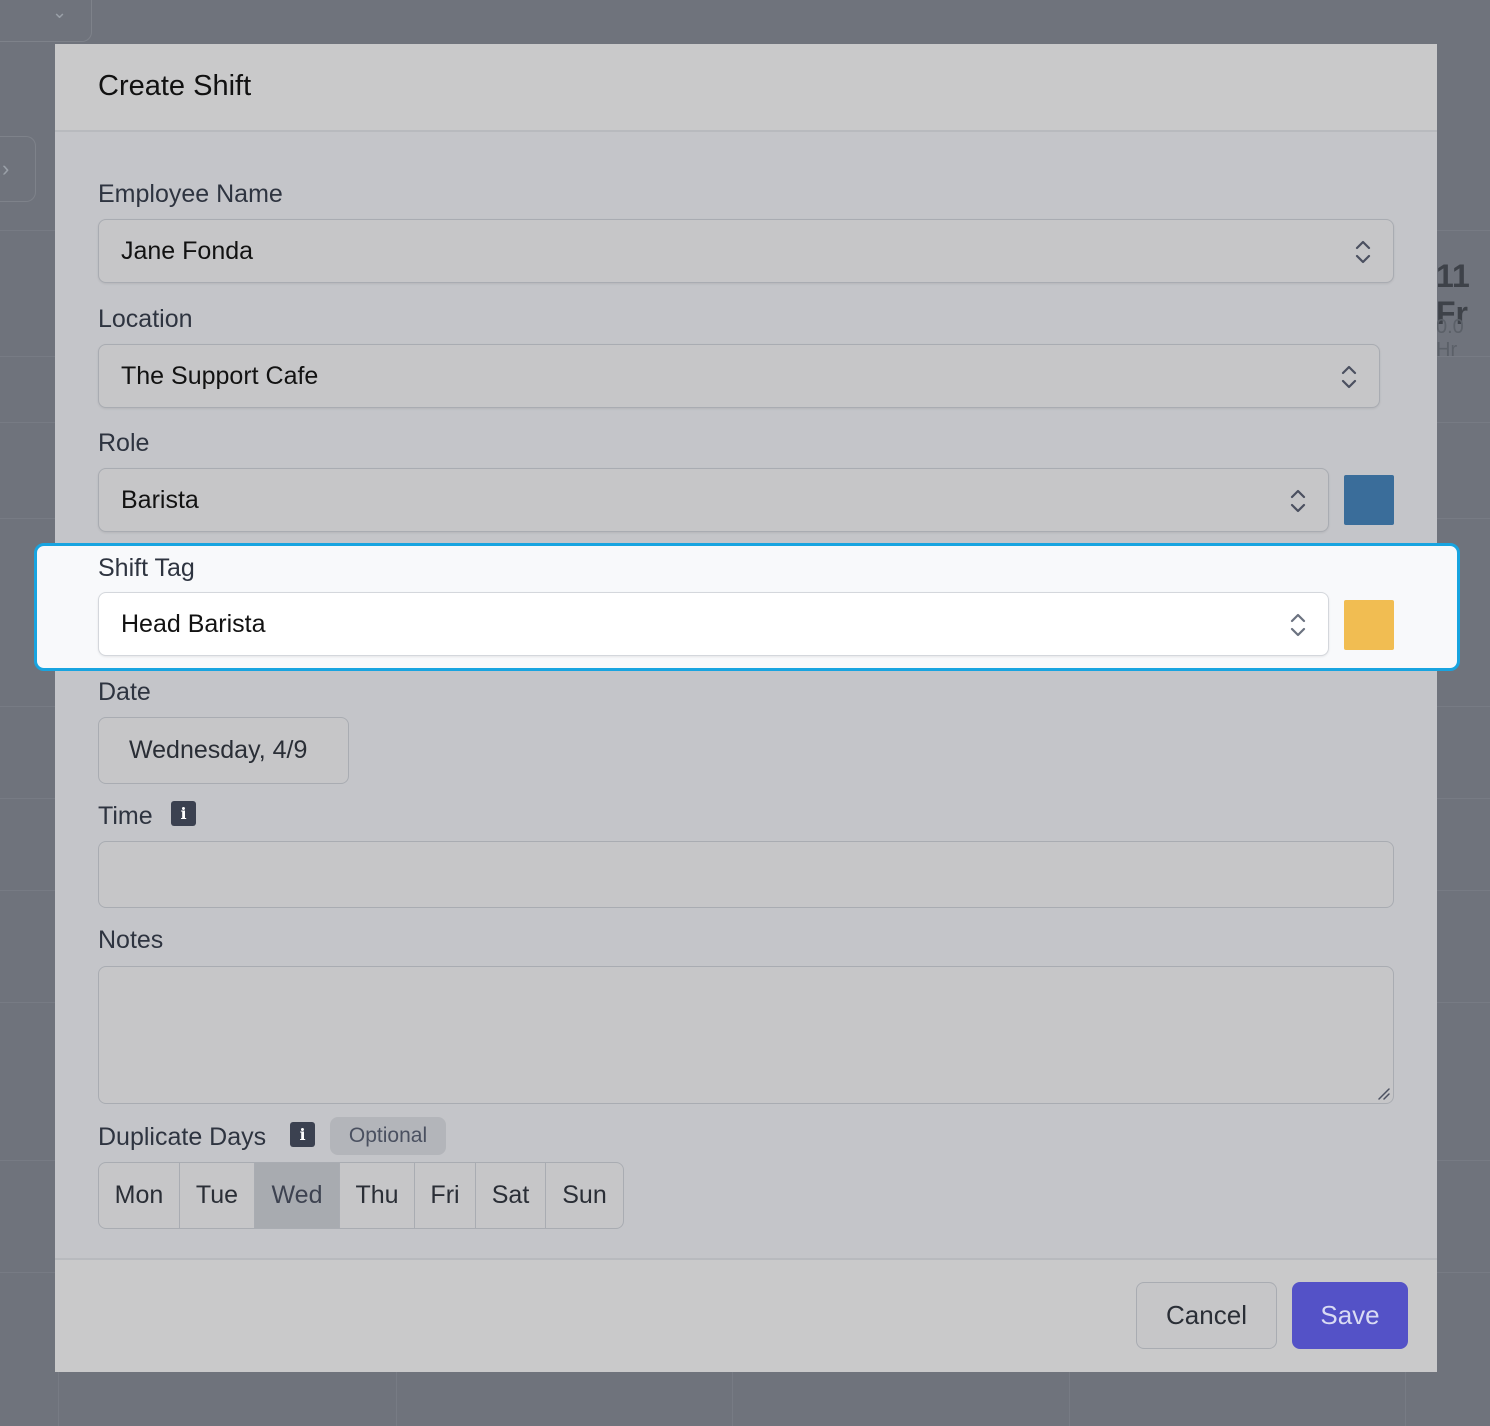  I want to click on duplicate-days-label: Duplicate Days, so click(182, 1137).